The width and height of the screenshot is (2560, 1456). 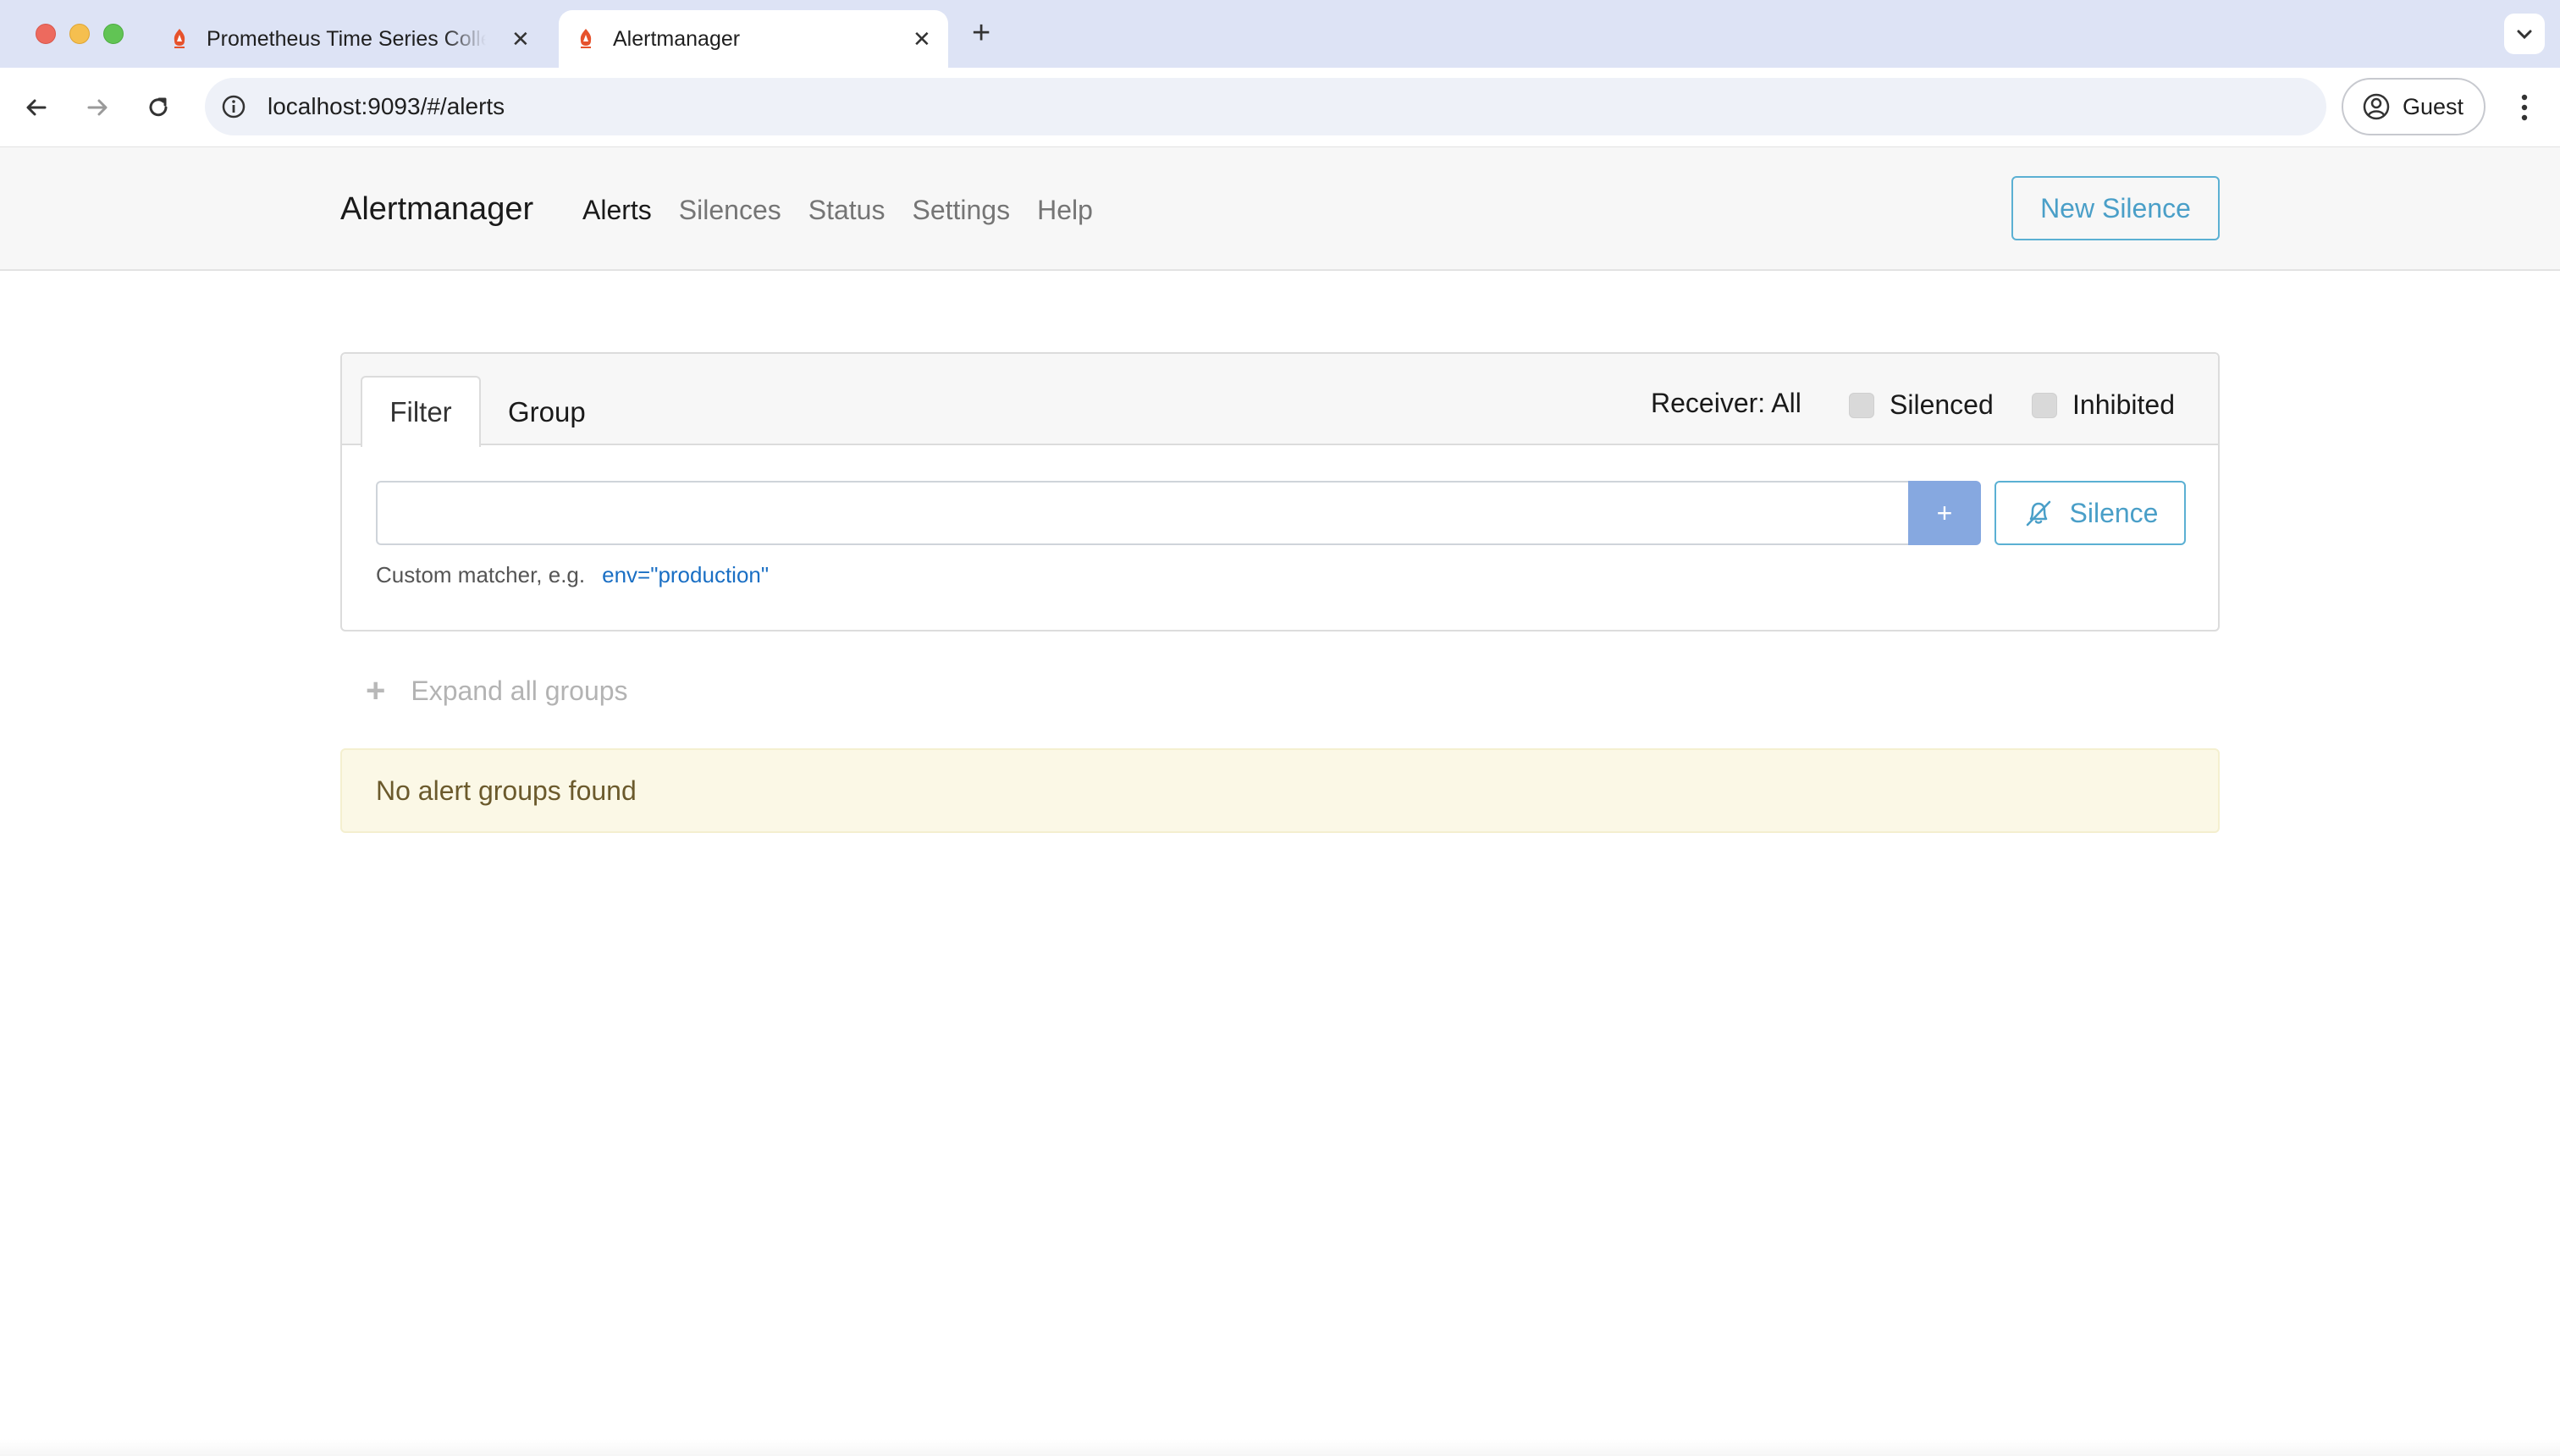 What do you see at coordinates (79, 34) in the screenshot?
I see `window-minimize-button` at bounding box center [79, 34].